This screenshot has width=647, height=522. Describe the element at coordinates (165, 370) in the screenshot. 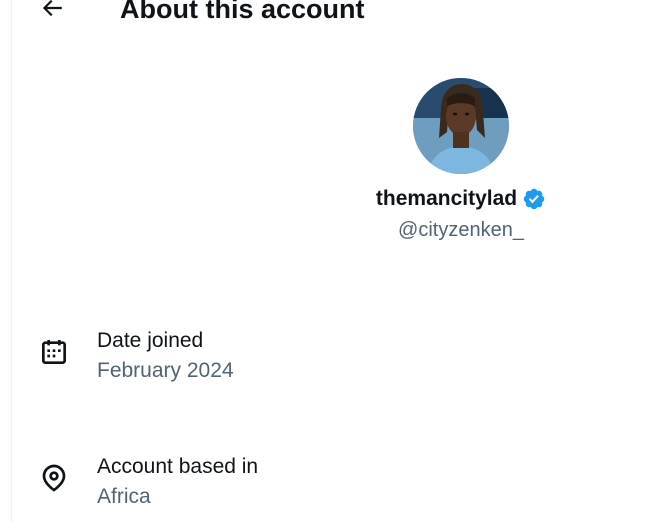

I see `date-joined-value: February 2024` at that location.